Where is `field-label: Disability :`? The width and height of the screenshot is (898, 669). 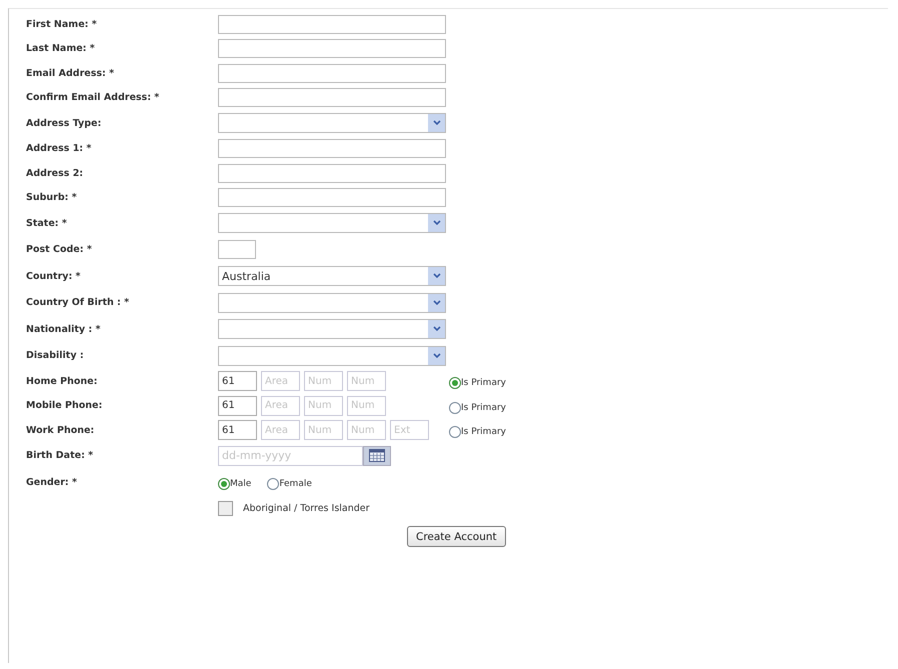 field-label: Disability : is located at coordinates (55, 356).